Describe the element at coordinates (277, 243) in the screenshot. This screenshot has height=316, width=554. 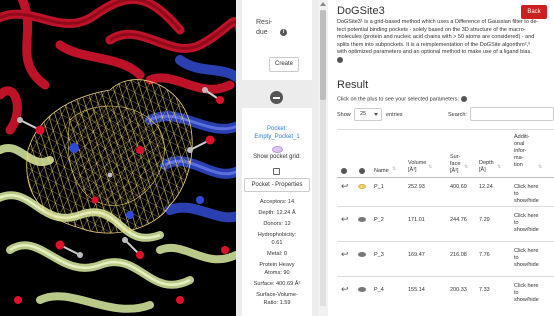
I see `prop-hydrophobicity-value: 0.61` at that location.